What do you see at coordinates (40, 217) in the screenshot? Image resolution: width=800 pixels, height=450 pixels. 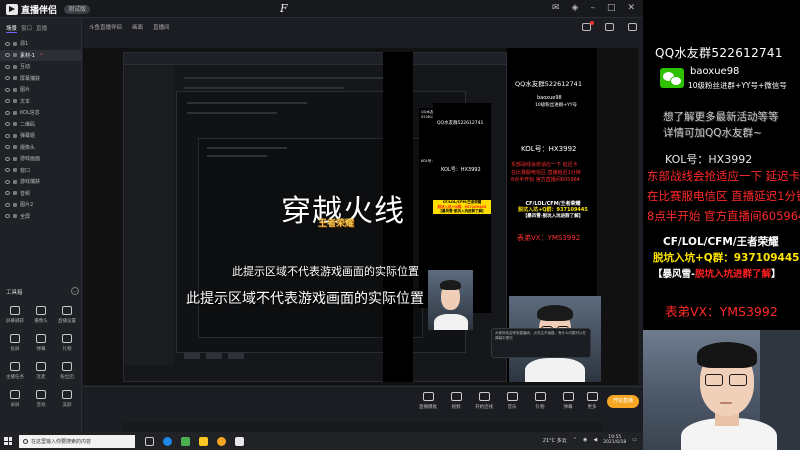 I see `scene-item: 全屏` at bounding box center [40, 217].